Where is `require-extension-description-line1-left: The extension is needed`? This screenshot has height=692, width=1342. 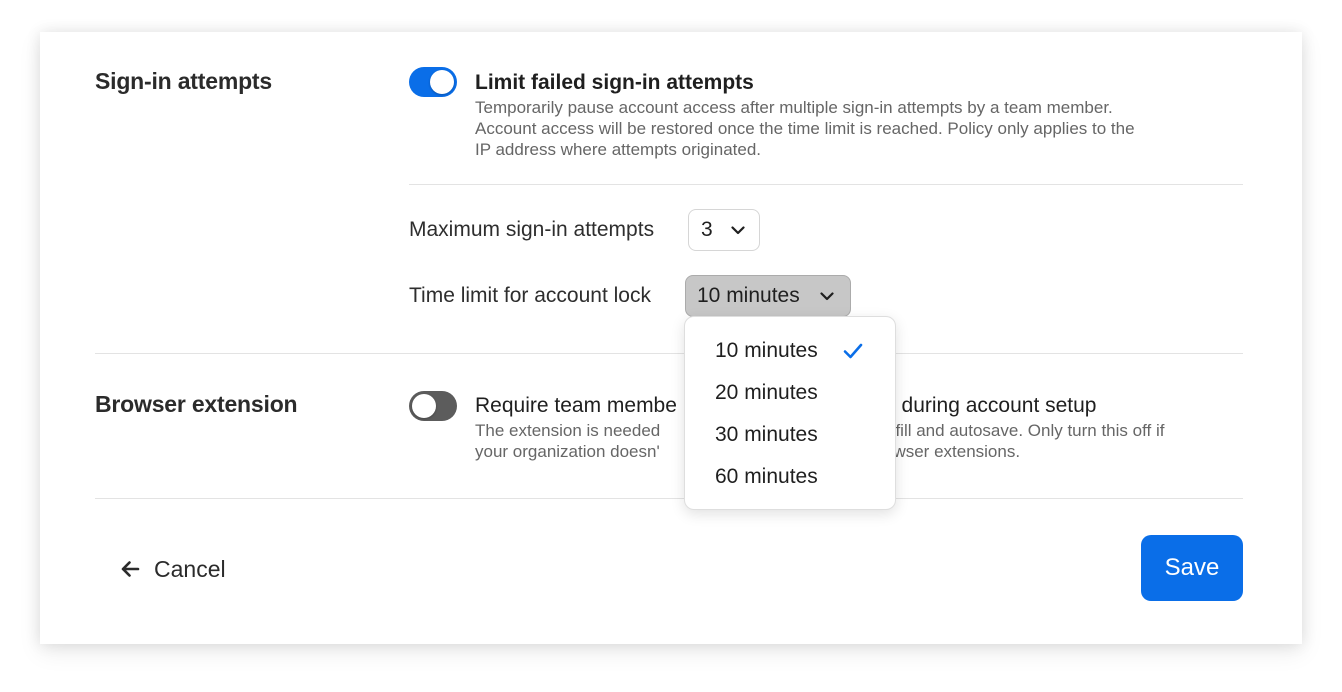 require-extension-description-line1-left: The extension is needed is located at coordinates (568, 430).